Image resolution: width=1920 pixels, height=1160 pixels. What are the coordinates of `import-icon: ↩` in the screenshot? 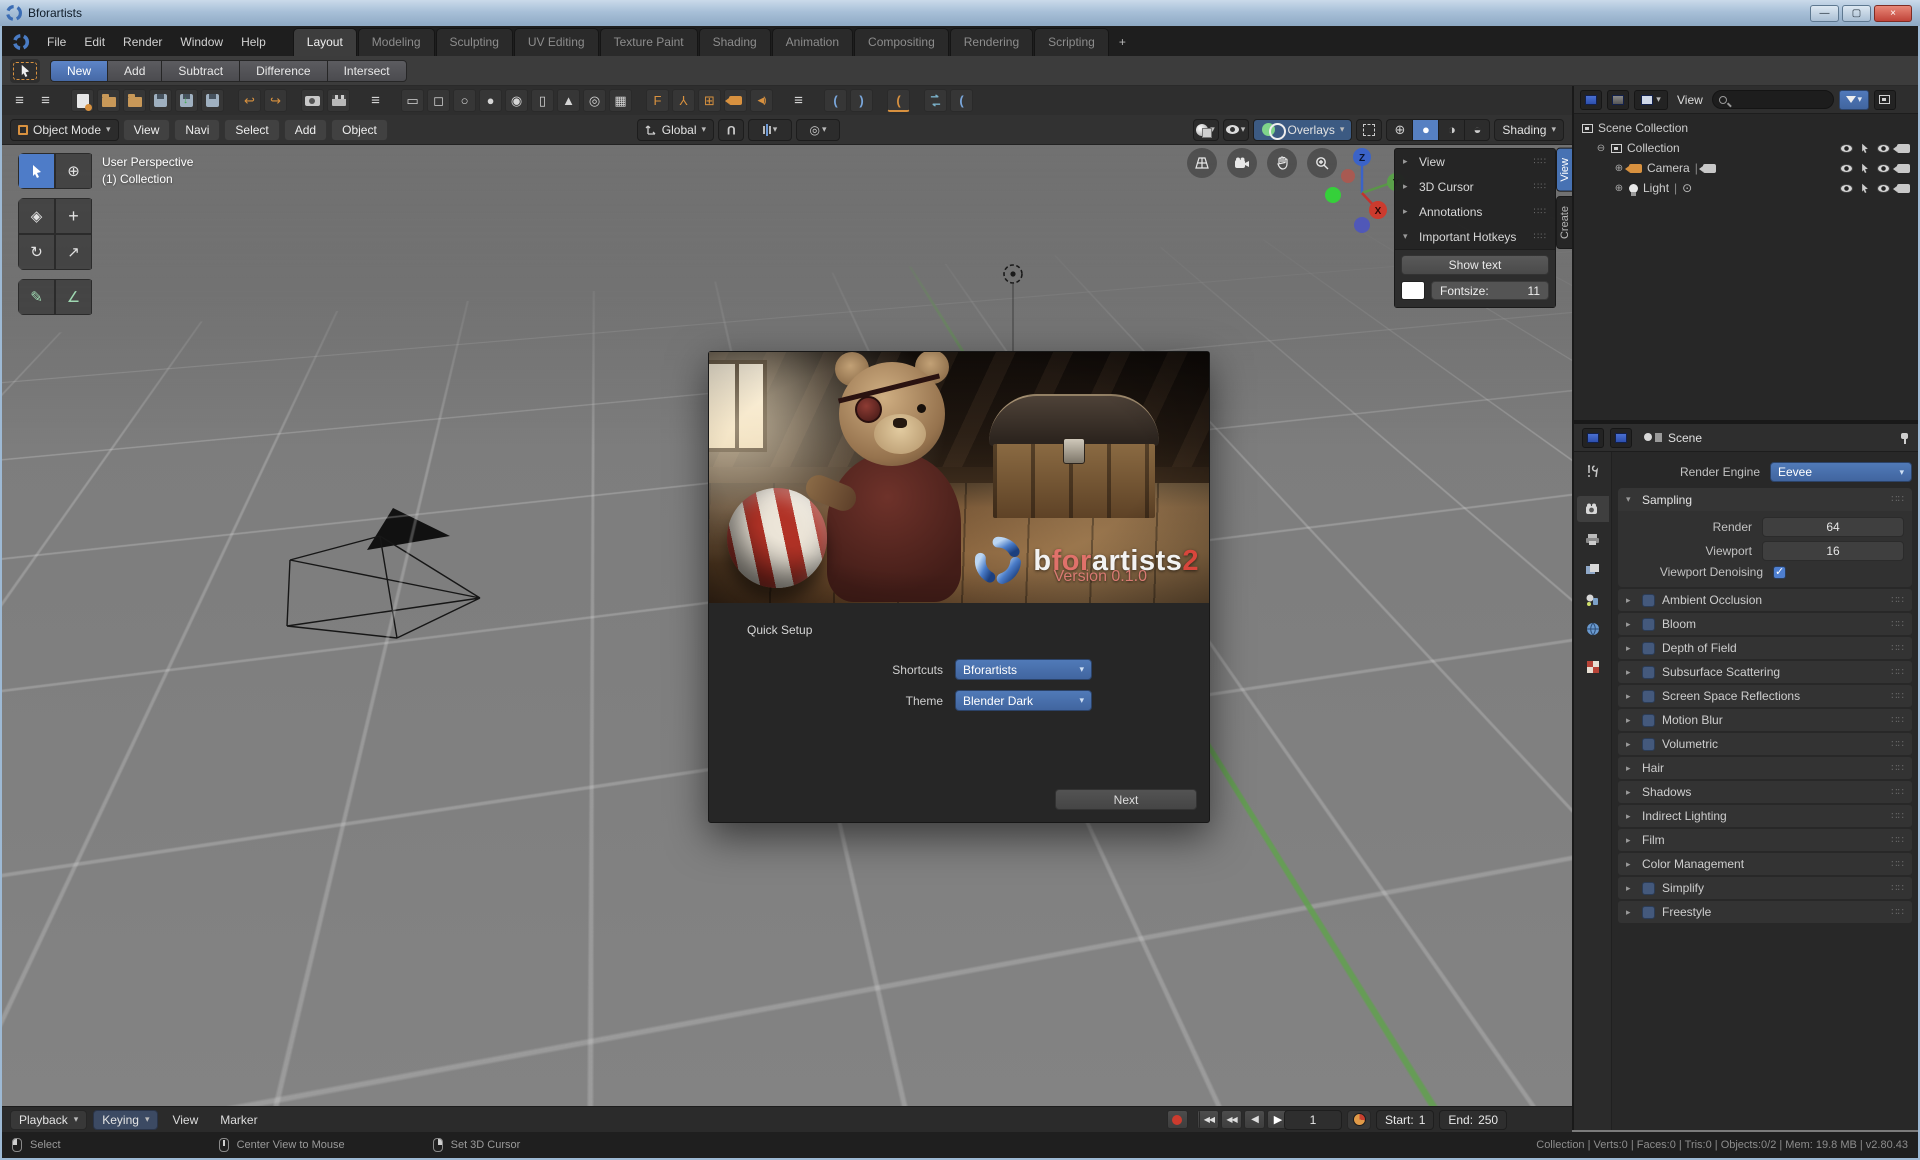 It's located at (249, 100).